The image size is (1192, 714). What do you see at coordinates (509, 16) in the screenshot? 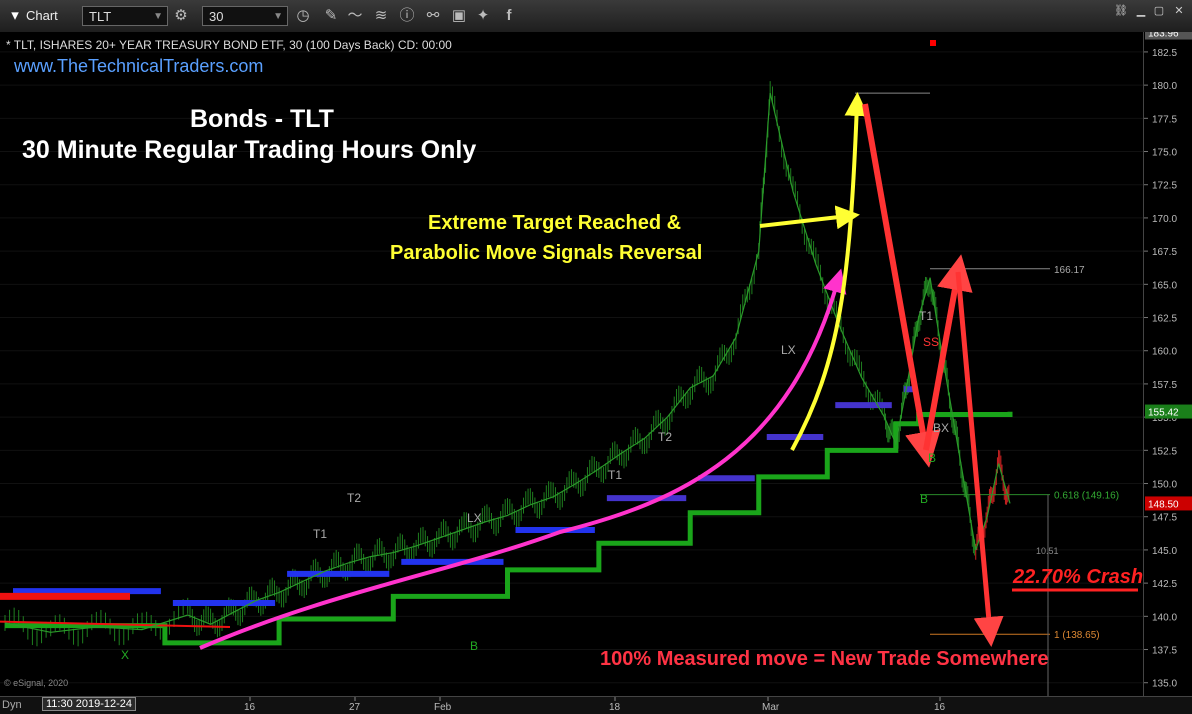
I see `facebook-icon: f` at bounding box center [509, 16].